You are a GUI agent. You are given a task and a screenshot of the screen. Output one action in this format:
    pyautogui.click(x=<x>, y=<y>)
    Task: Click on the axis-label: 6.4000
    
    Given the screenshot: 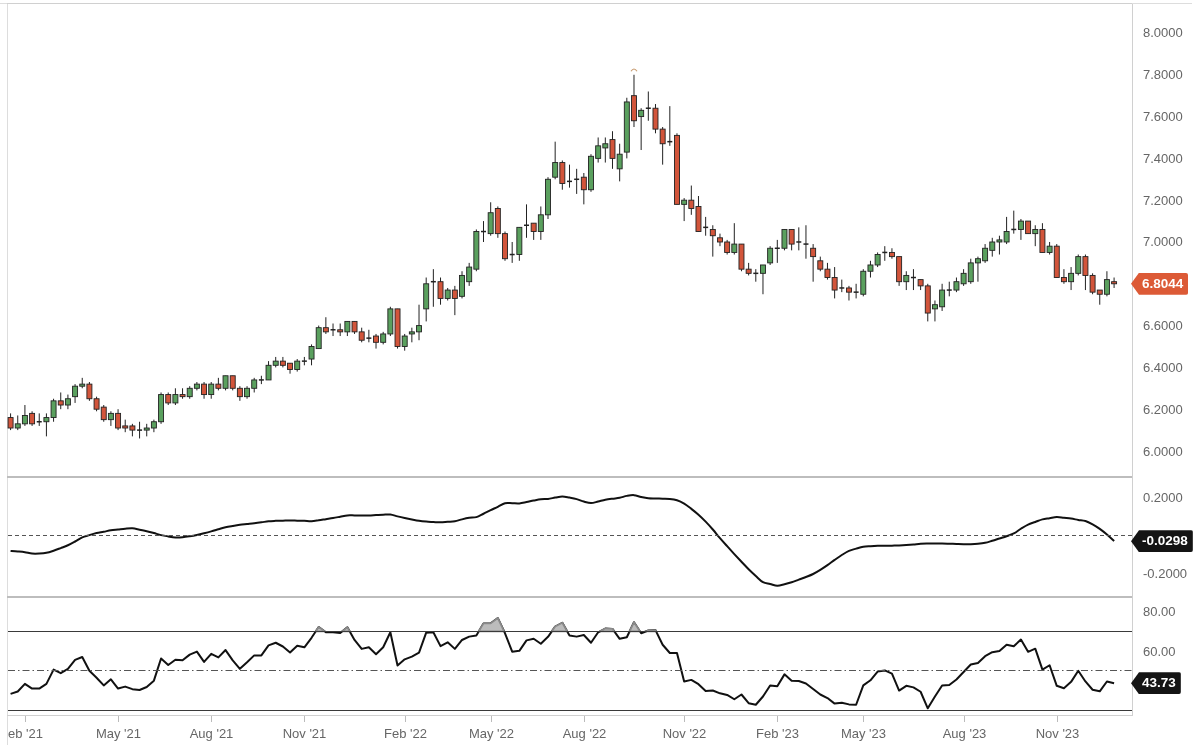 What is the action you would take?
    pyautogui.click(x=1163, y=367)
    